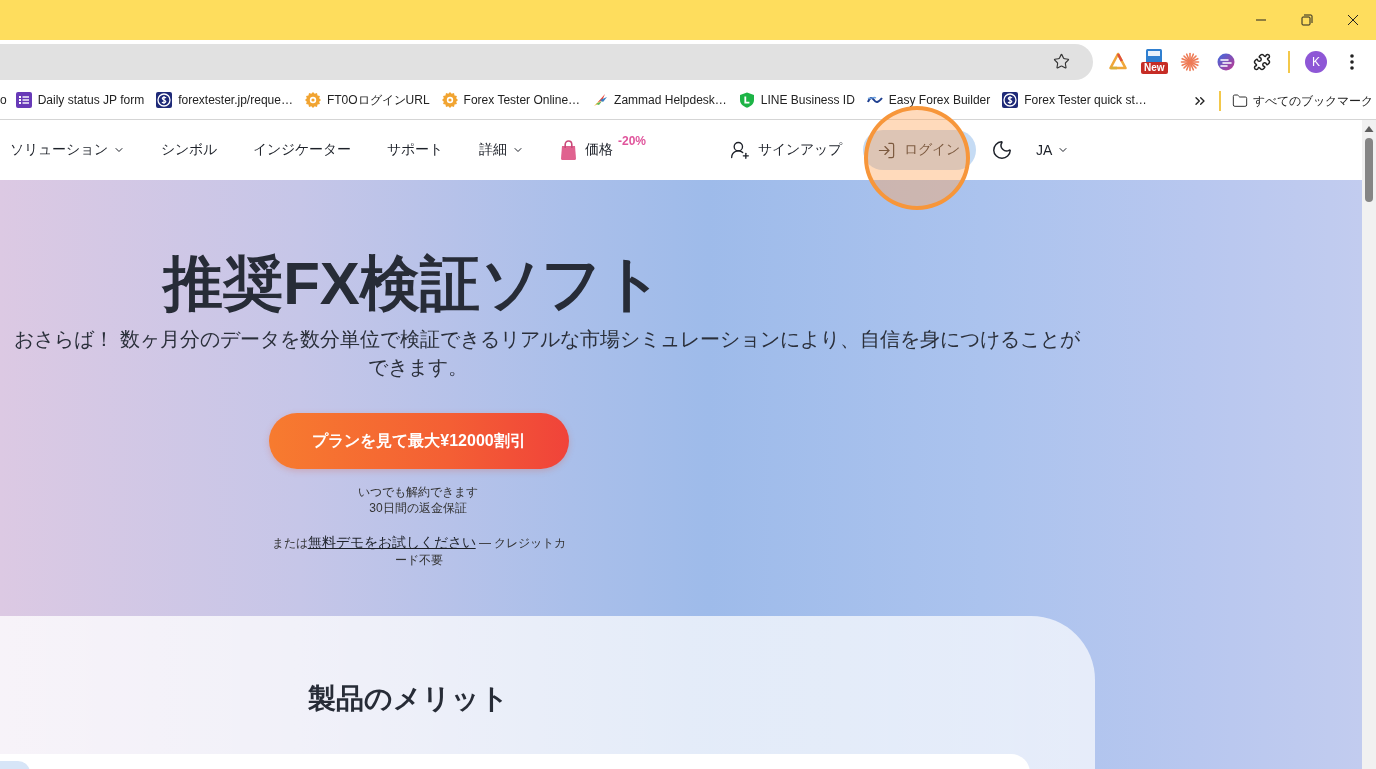 This screenshot has width=1376, height=769. Describe the element at coordinates (1118, 61) in the screenshot. I see `triangle-logo-icon` at that location.